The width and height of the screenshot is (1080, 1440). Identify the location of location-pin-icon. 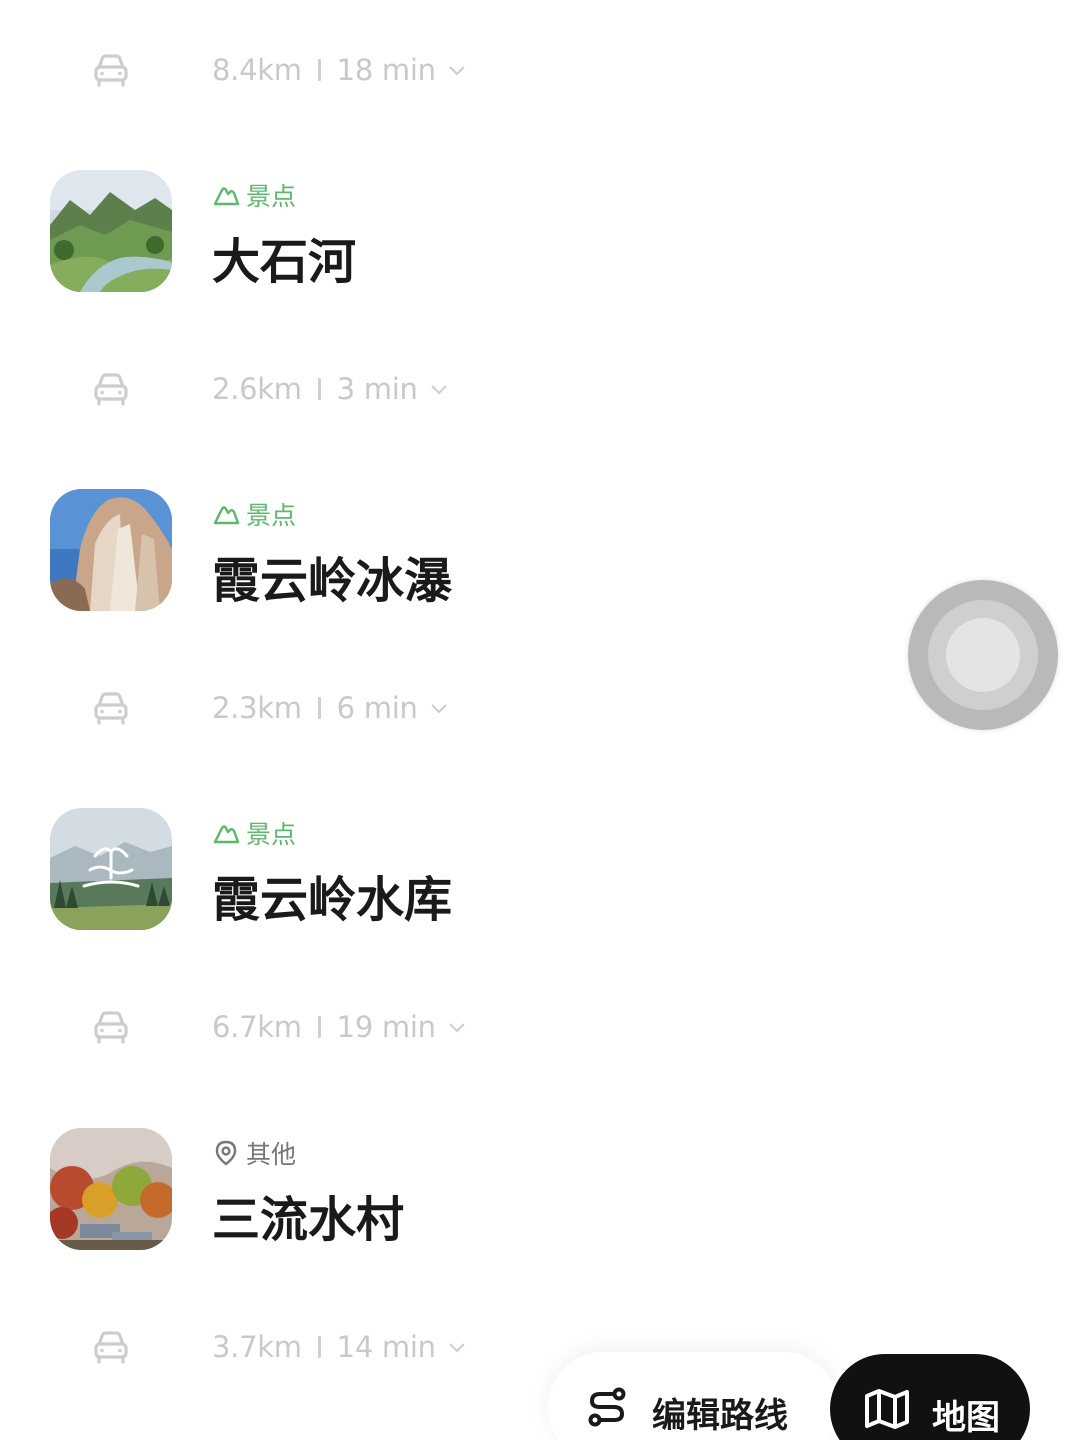
(226, 1153).